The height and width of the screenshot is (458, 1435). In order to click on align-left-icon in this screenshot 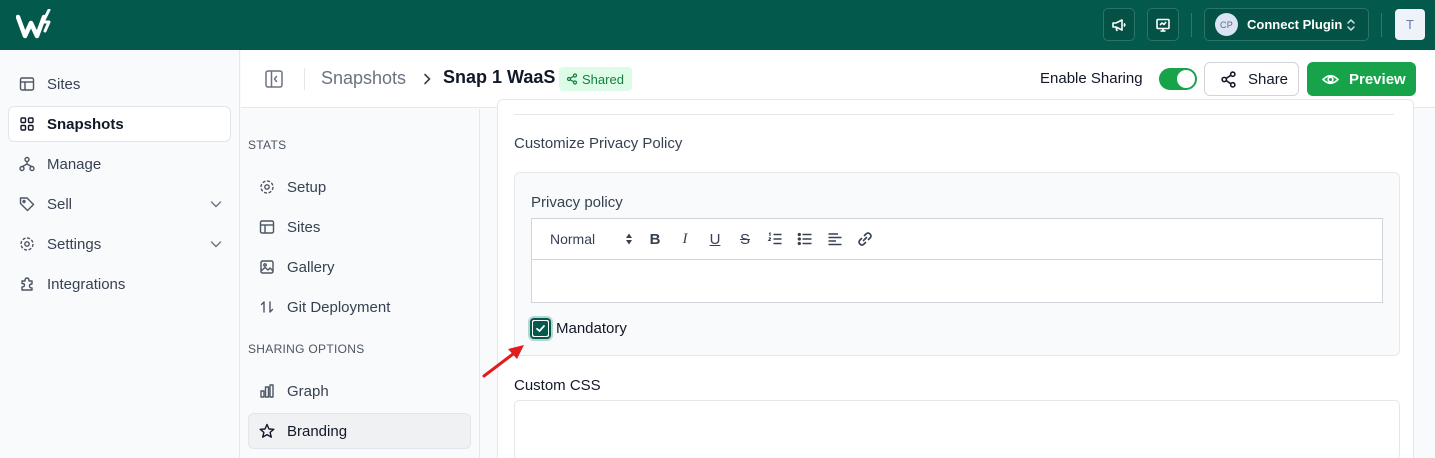, I will do `click(835, 239)`.